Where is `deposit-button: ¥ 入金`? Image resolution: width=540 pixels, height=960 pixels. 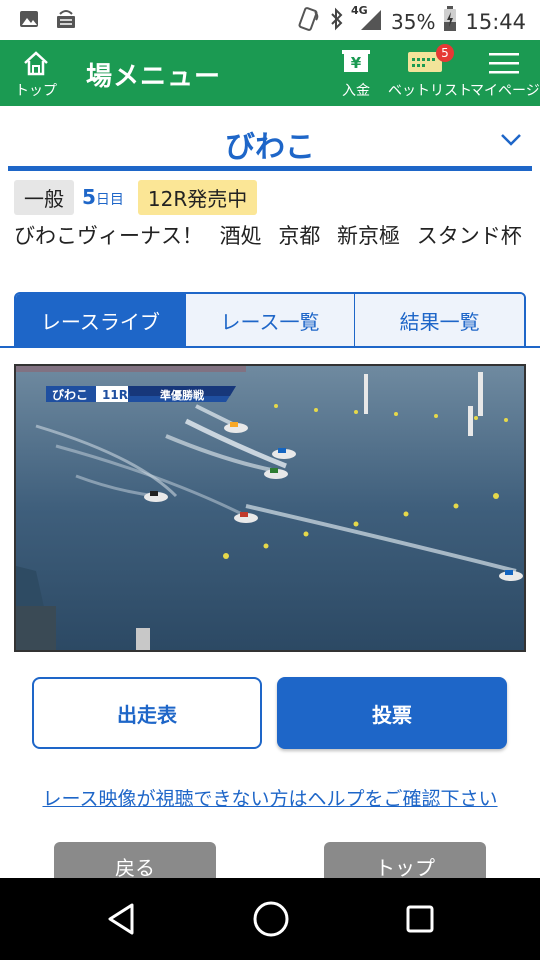
deposit-button: ¥ 入金 is located at coordinates (356, 74).